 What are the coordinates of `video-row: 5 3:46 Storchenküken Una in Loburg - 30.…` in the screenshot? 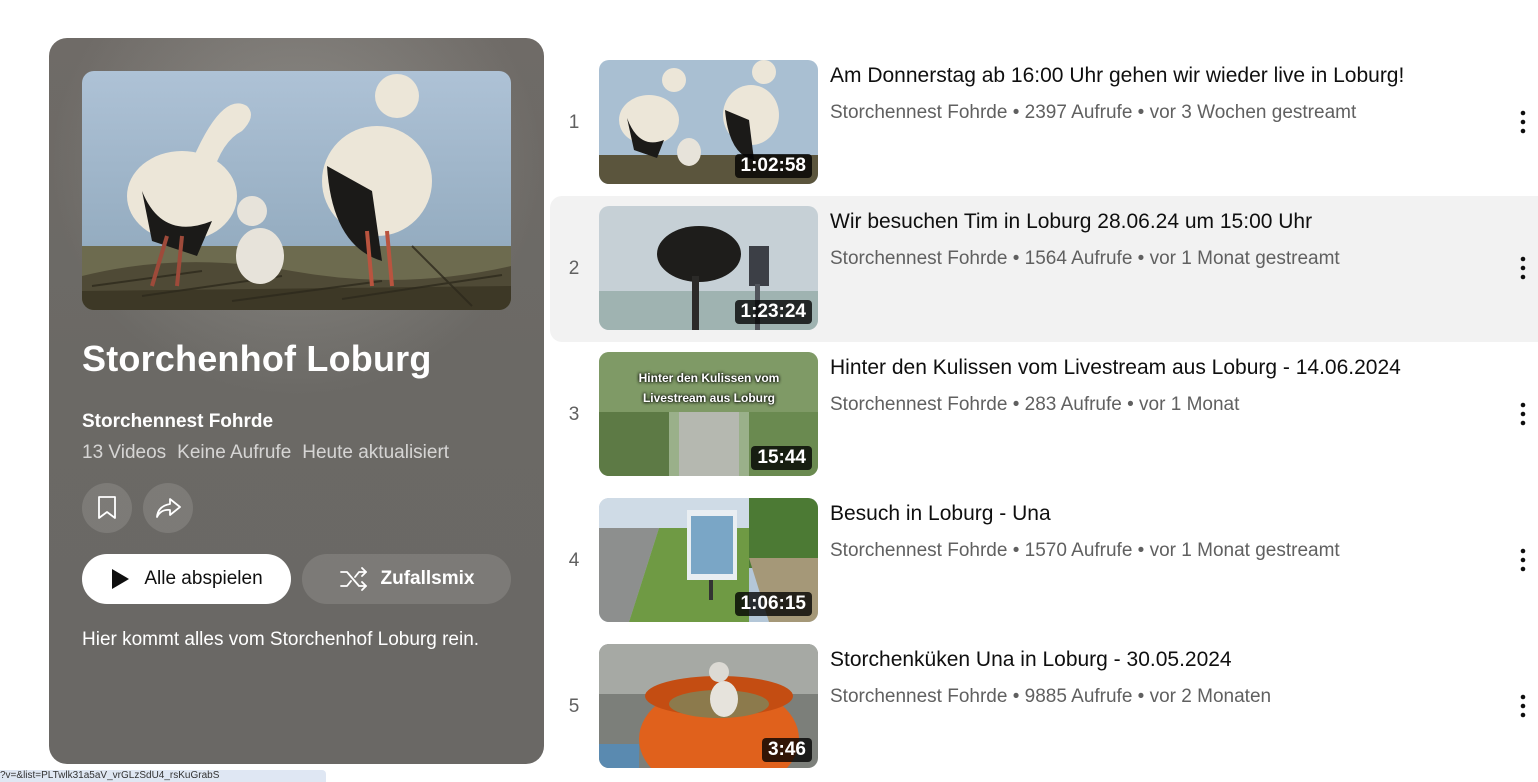 It's located at (1044, 707).